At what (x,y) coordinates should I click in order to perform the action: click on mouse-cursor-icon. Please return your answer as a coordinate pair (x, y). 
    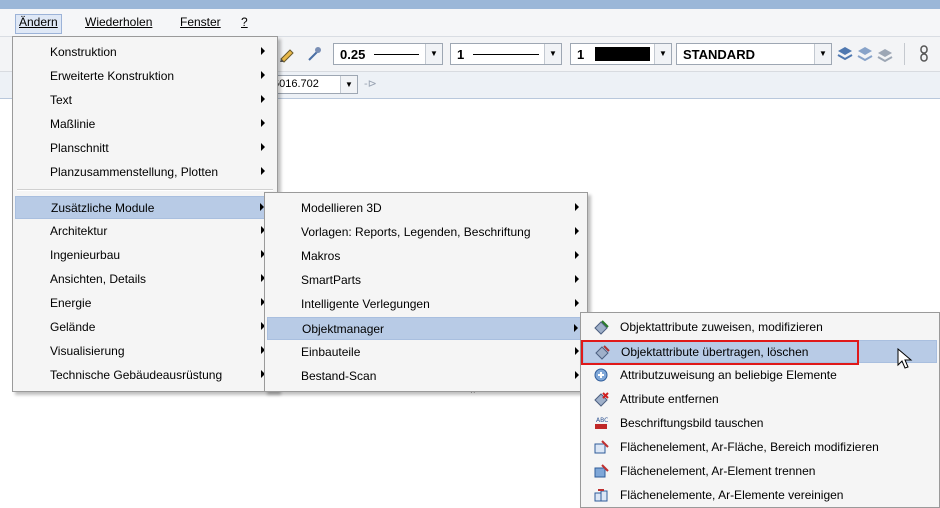
    Looking at the image, I should click on (905, 358).